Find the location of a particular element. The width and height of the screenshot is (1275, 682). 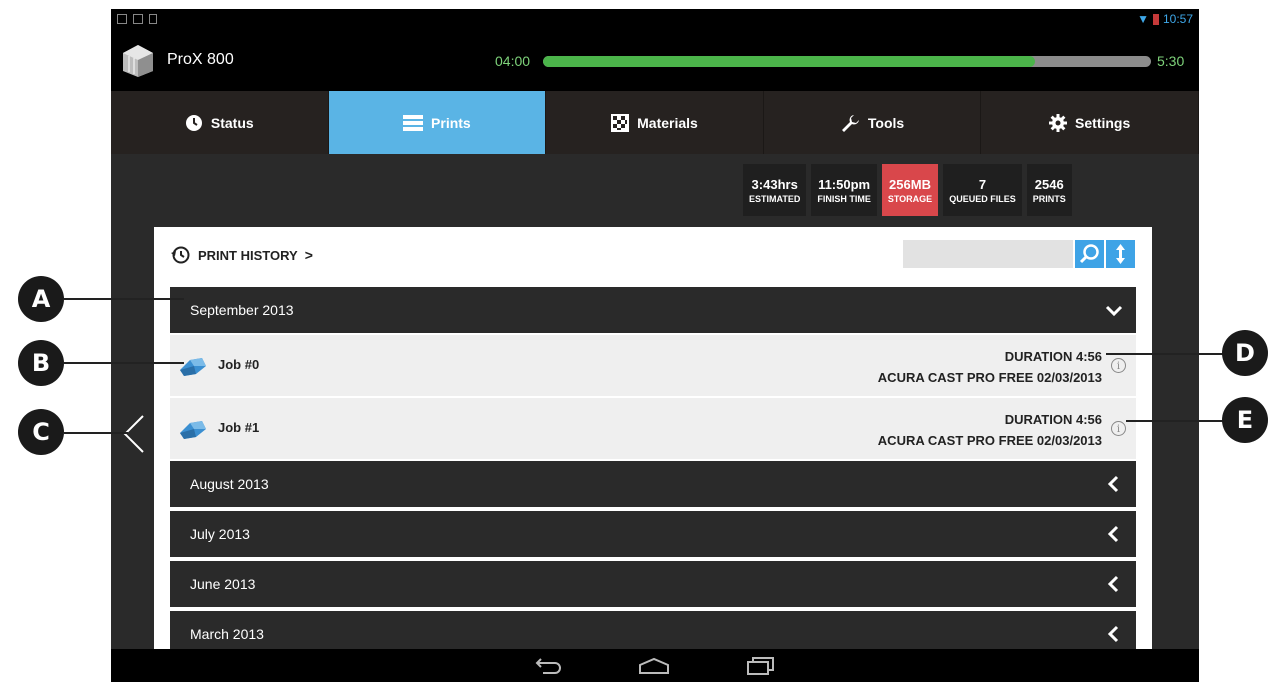

month-label: September 2013 is located at coordinates (242, 310).